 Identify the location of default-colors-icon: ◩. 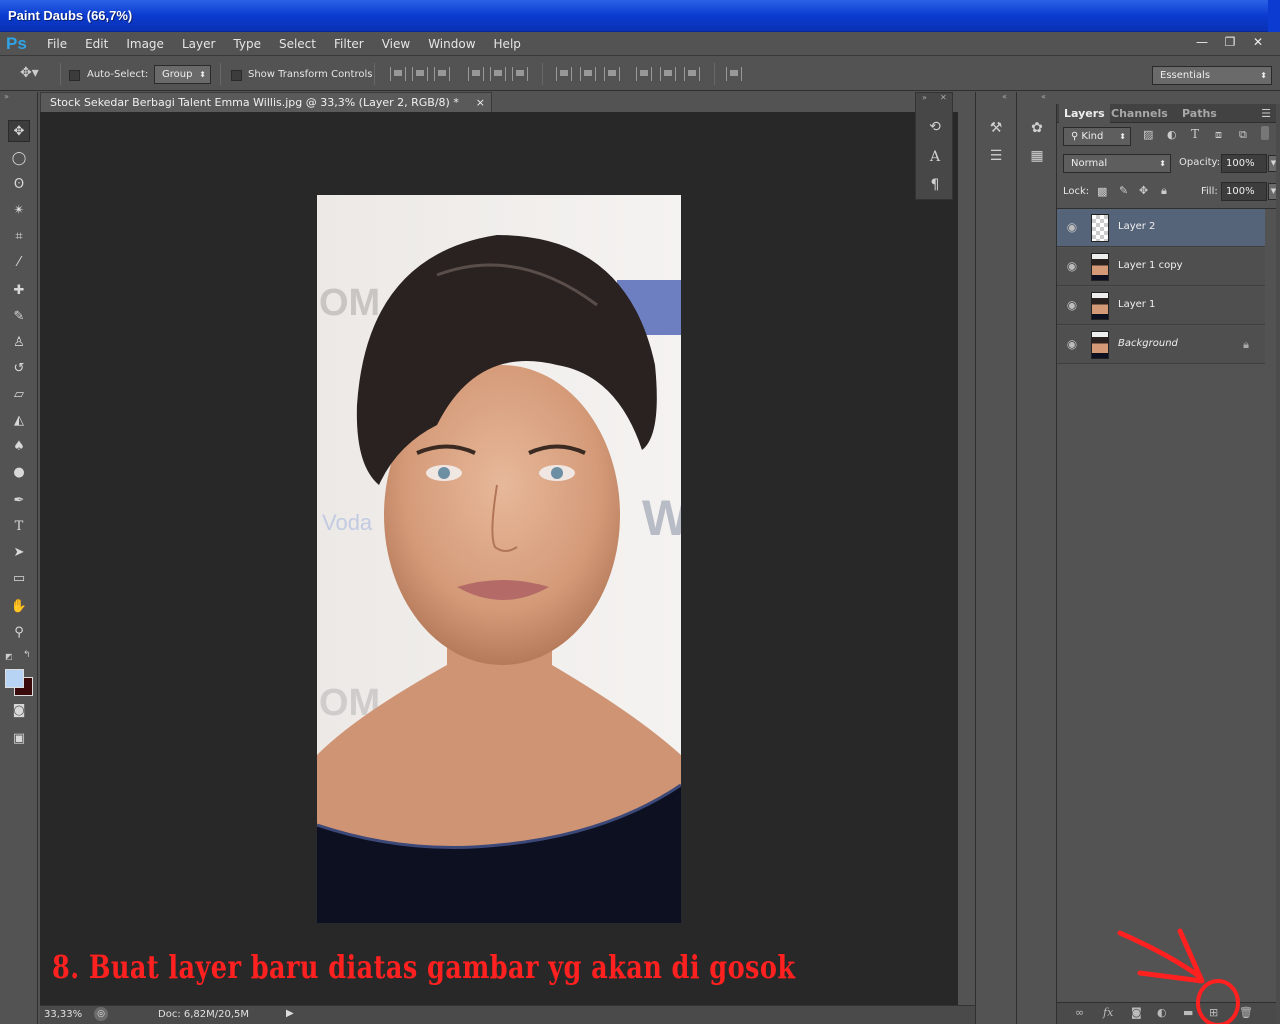
(9, 656).